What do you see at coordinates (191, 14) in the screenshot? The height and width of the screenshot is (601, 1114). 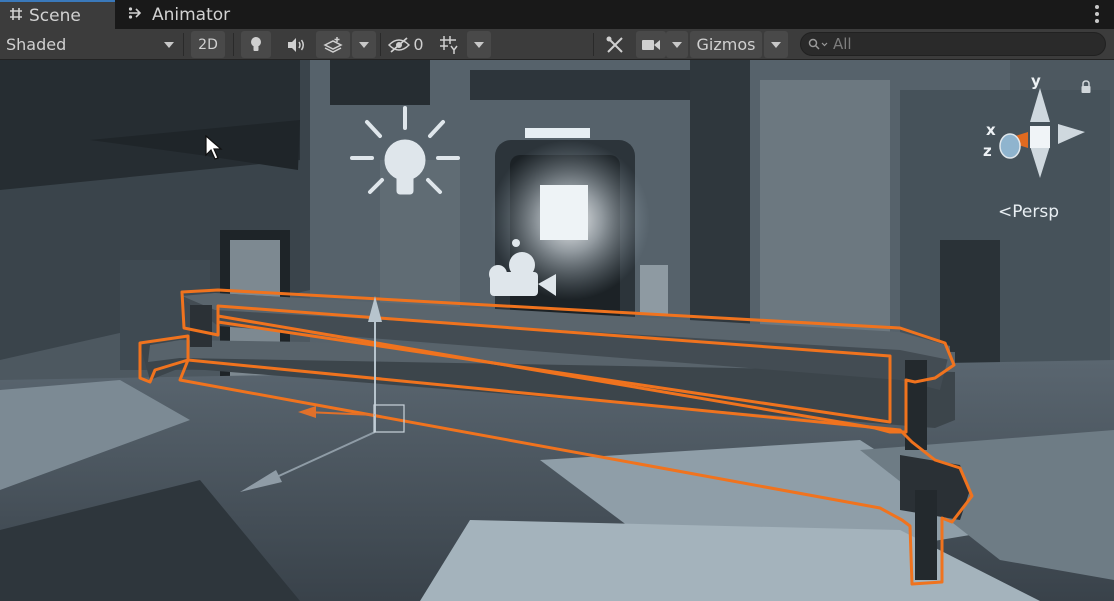 I see `tab-animator-label: Animator` at bounding box center [191, 14].